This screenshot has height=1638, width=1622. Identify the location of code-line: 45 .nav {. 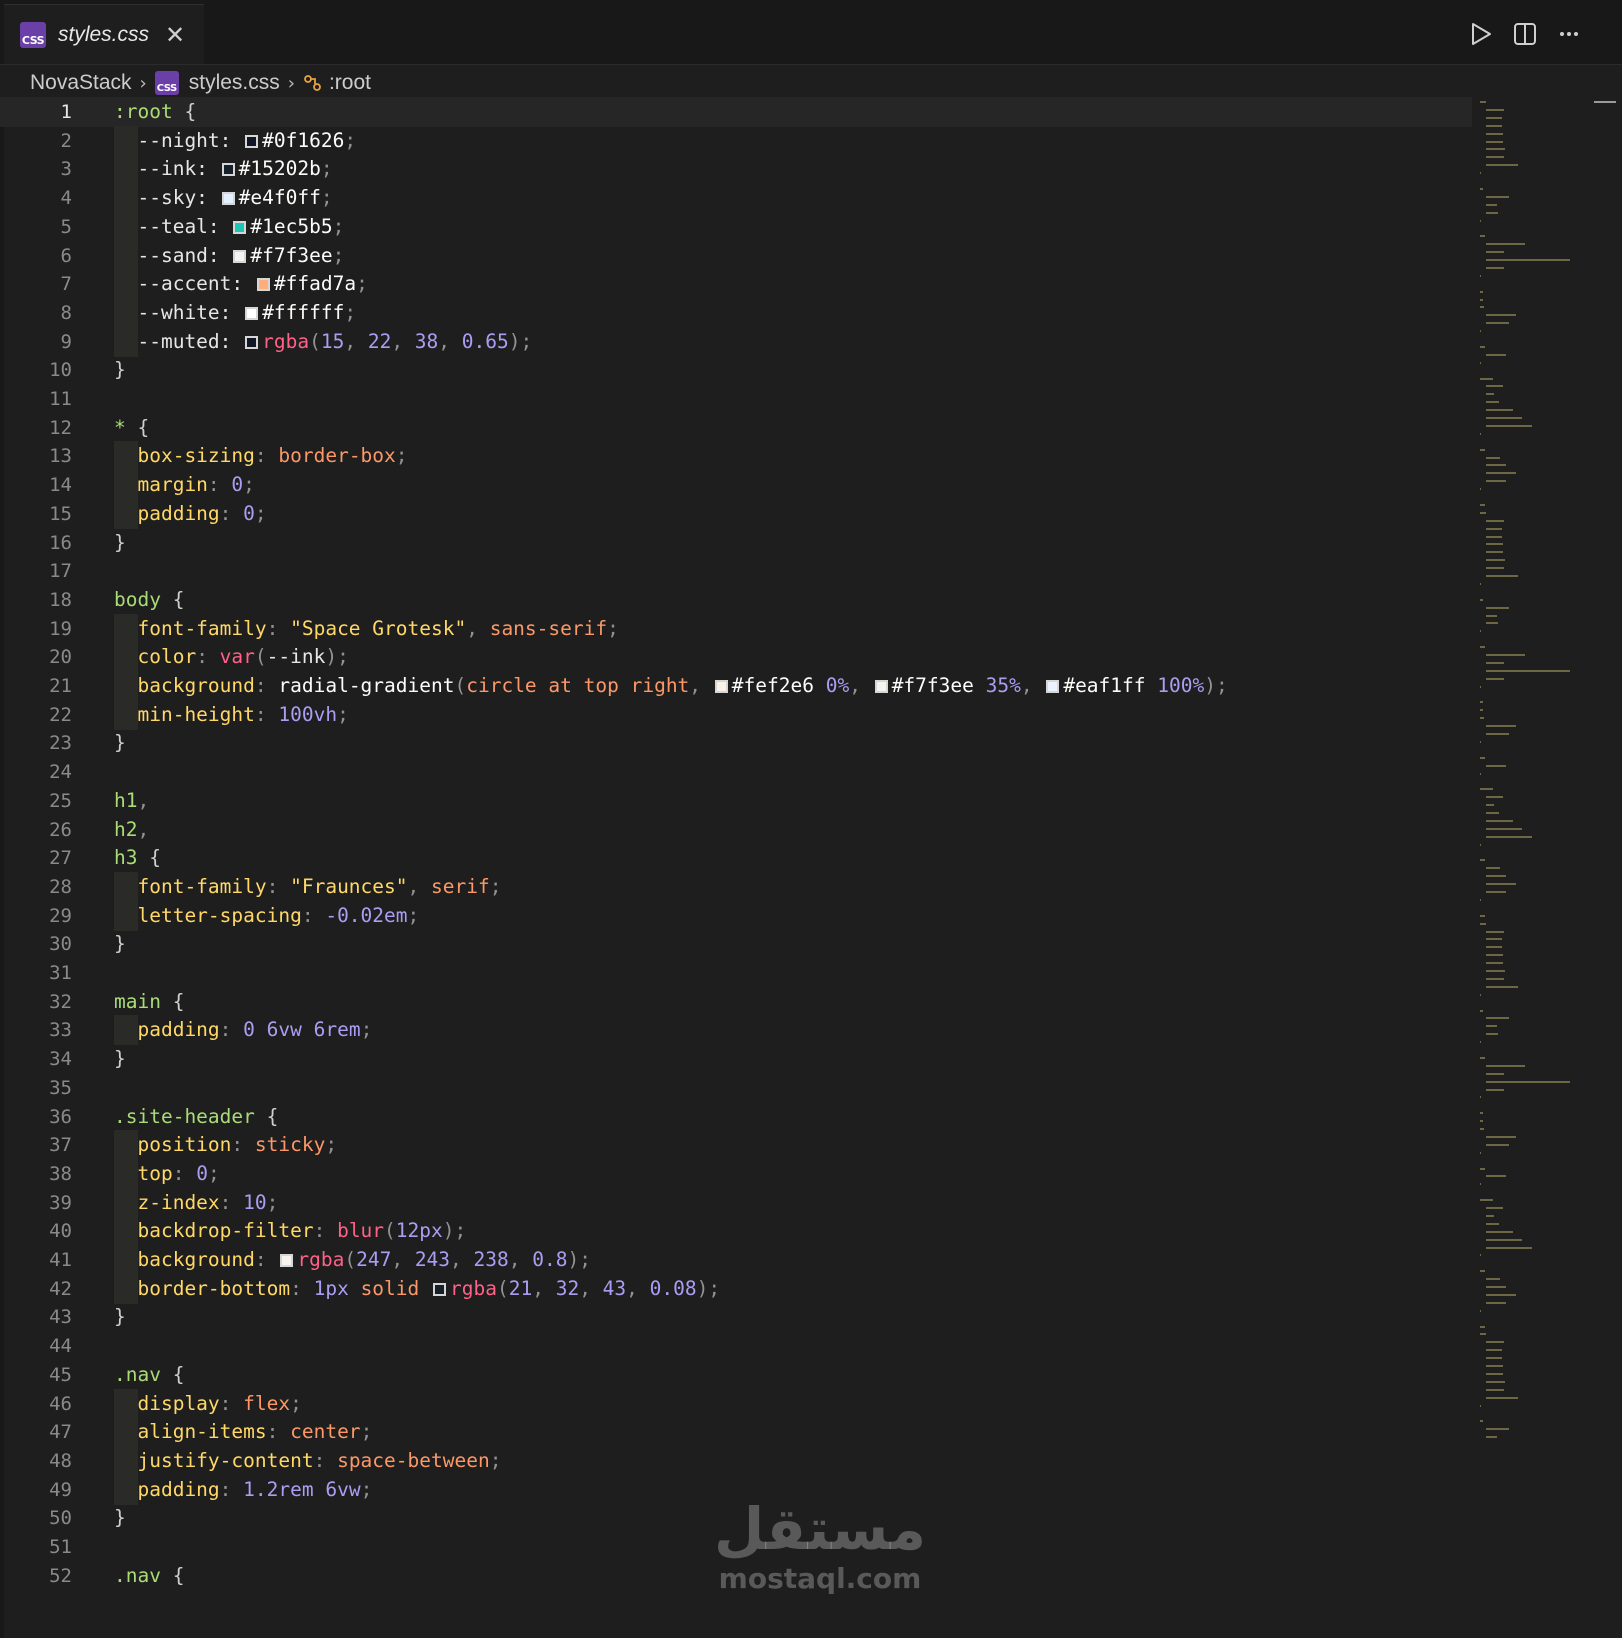
(736, 1375).